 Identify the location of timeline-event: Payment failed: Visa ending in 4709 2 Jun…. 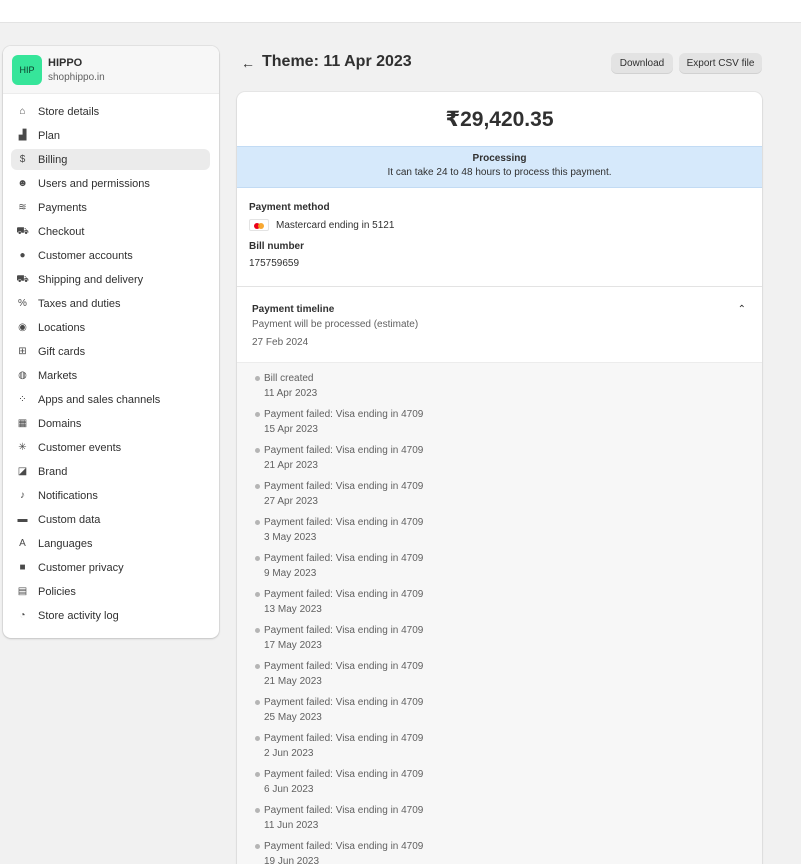
(508, 751).